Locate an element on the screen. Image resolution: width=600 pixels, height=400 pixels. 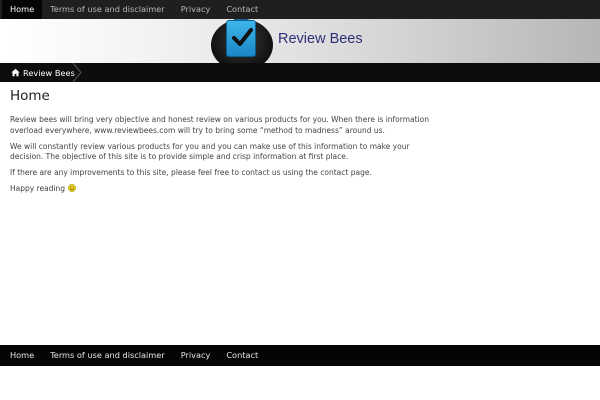
checkmark-icon is located at coordinates (242, 37).